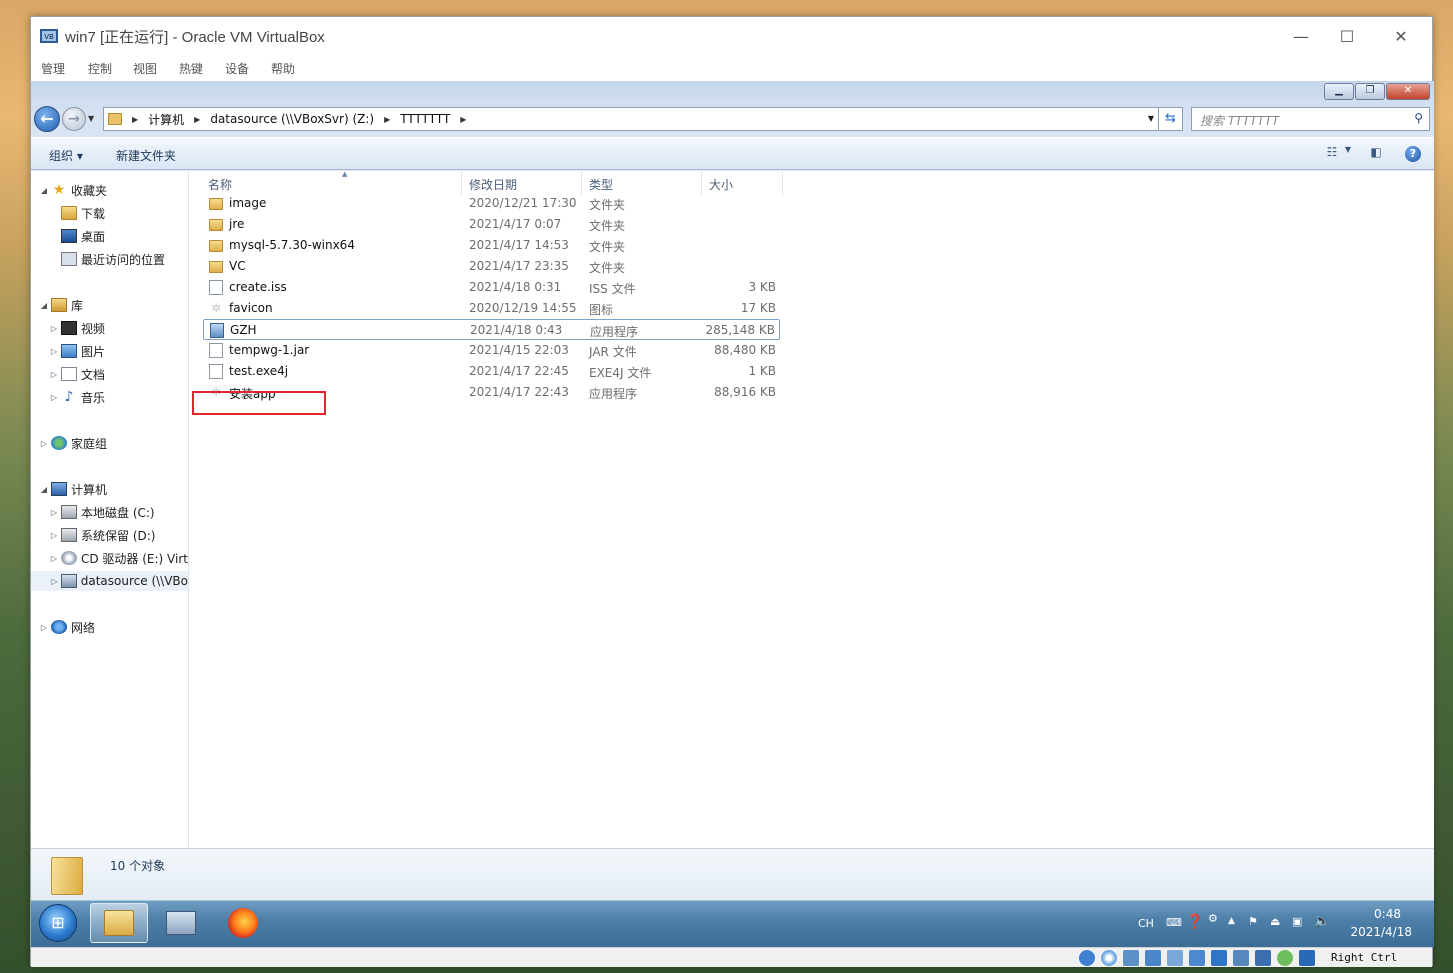  I want to click on organize-button: 组织 ▾, so click(66, 155).